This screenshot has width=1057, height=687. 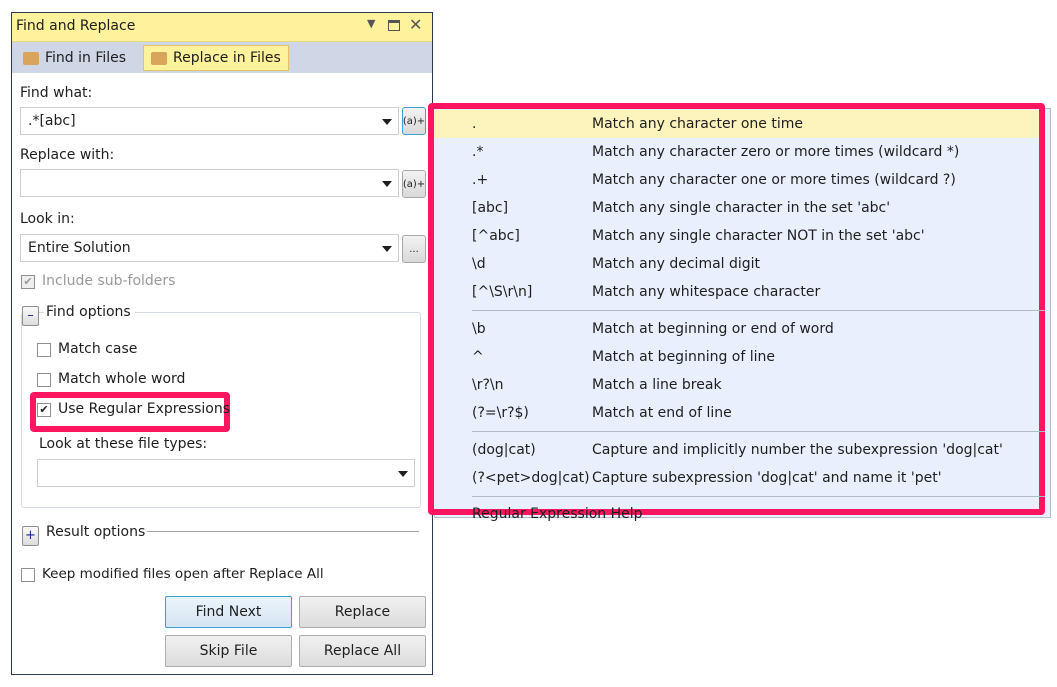 What do you see at coordinates (227, 58) in the screenshot?
I see `tab-label: Replace in Files` at bounding box center [227, 58].